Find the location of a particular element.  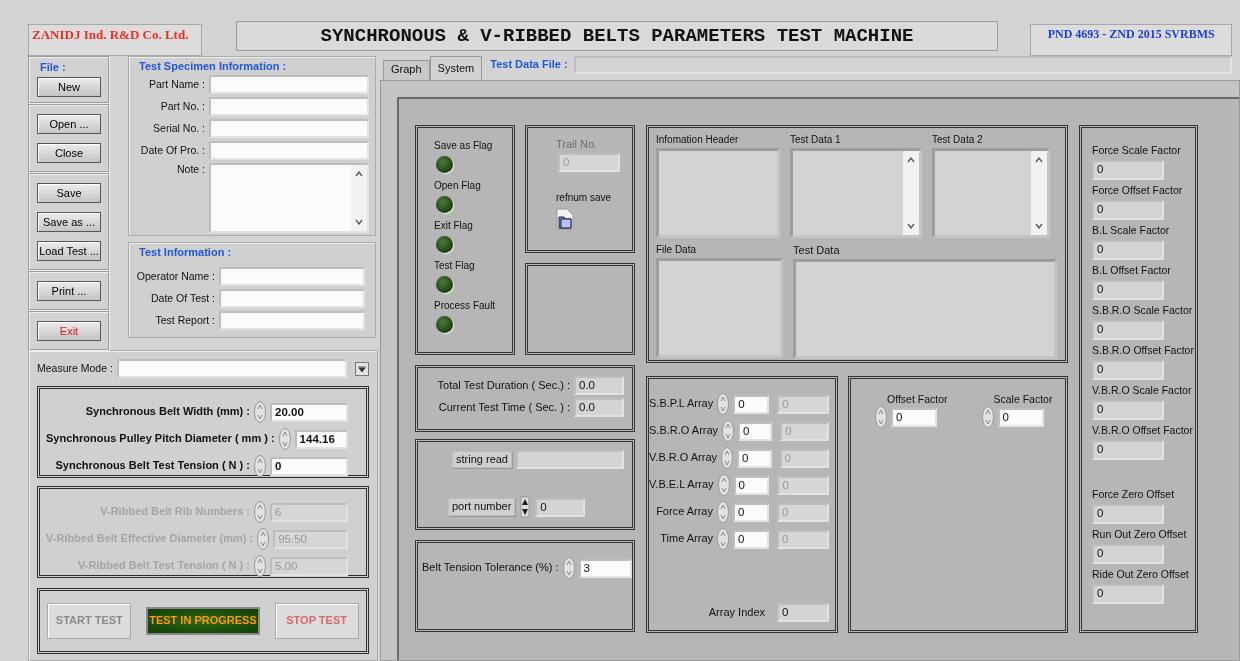

field-label: Force Offset Factor is located at coordinates (1138, 190).